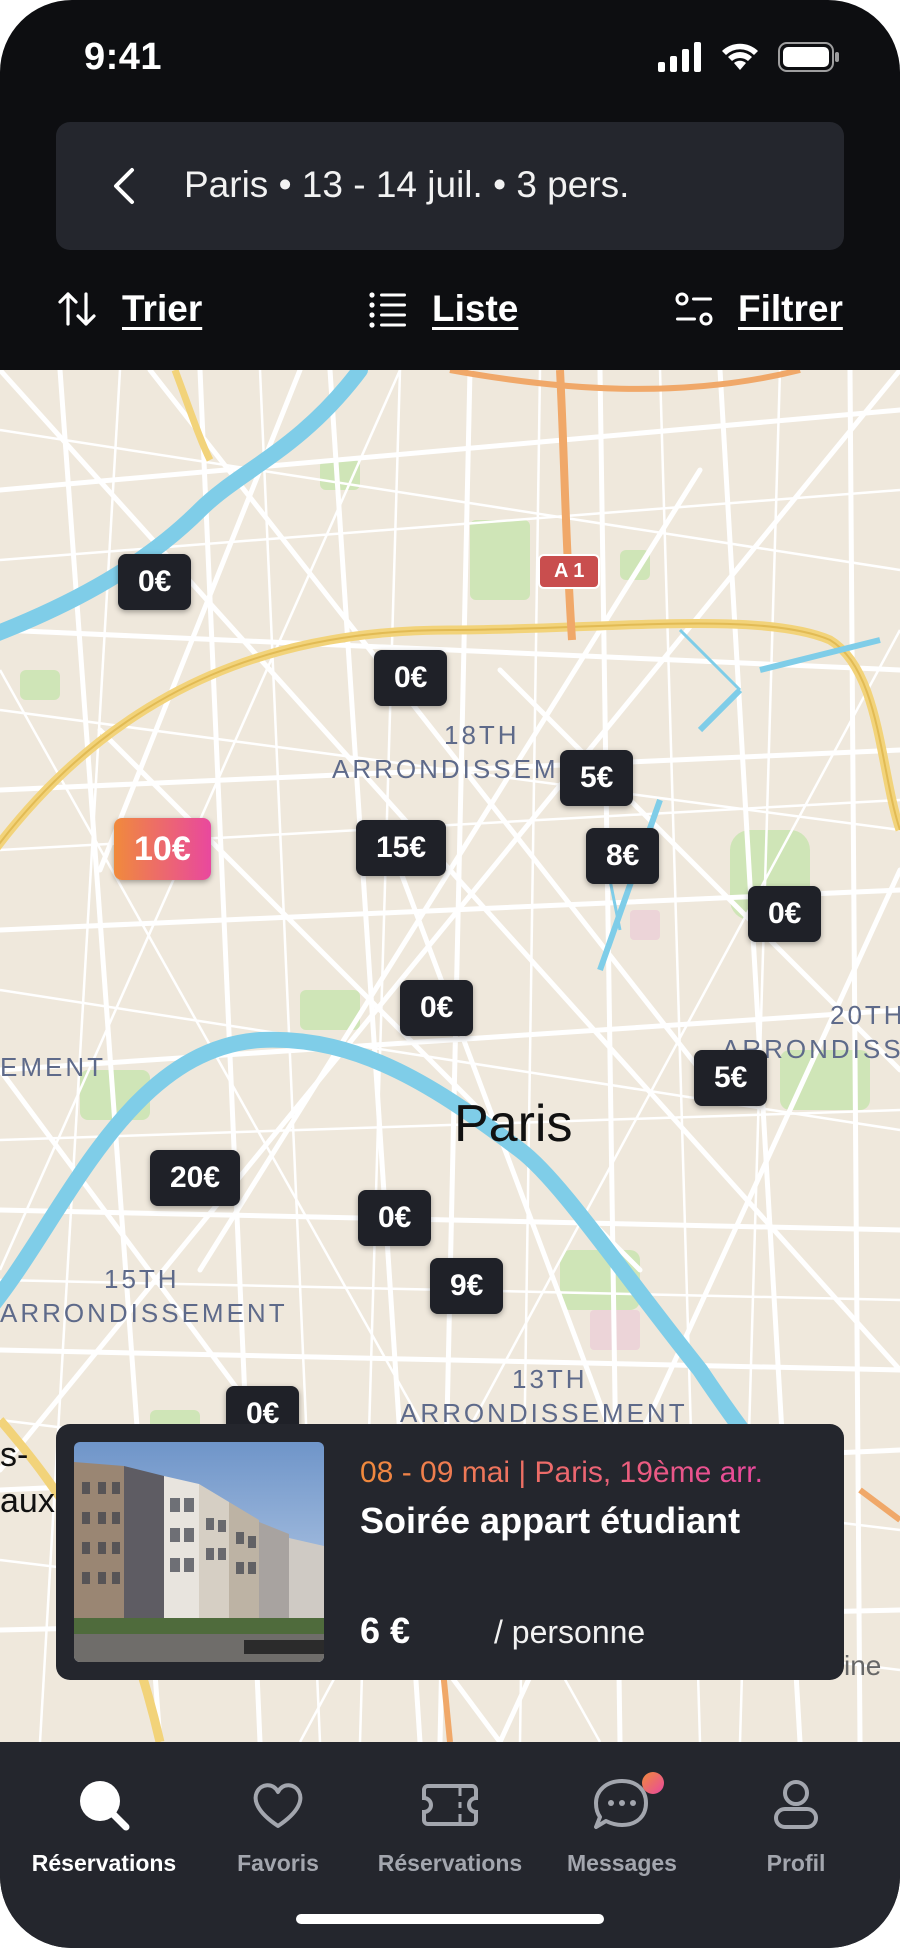  Describe the element at coordinates (162, 308) in the screenshot. I see `sort-label: Trier` at that location.